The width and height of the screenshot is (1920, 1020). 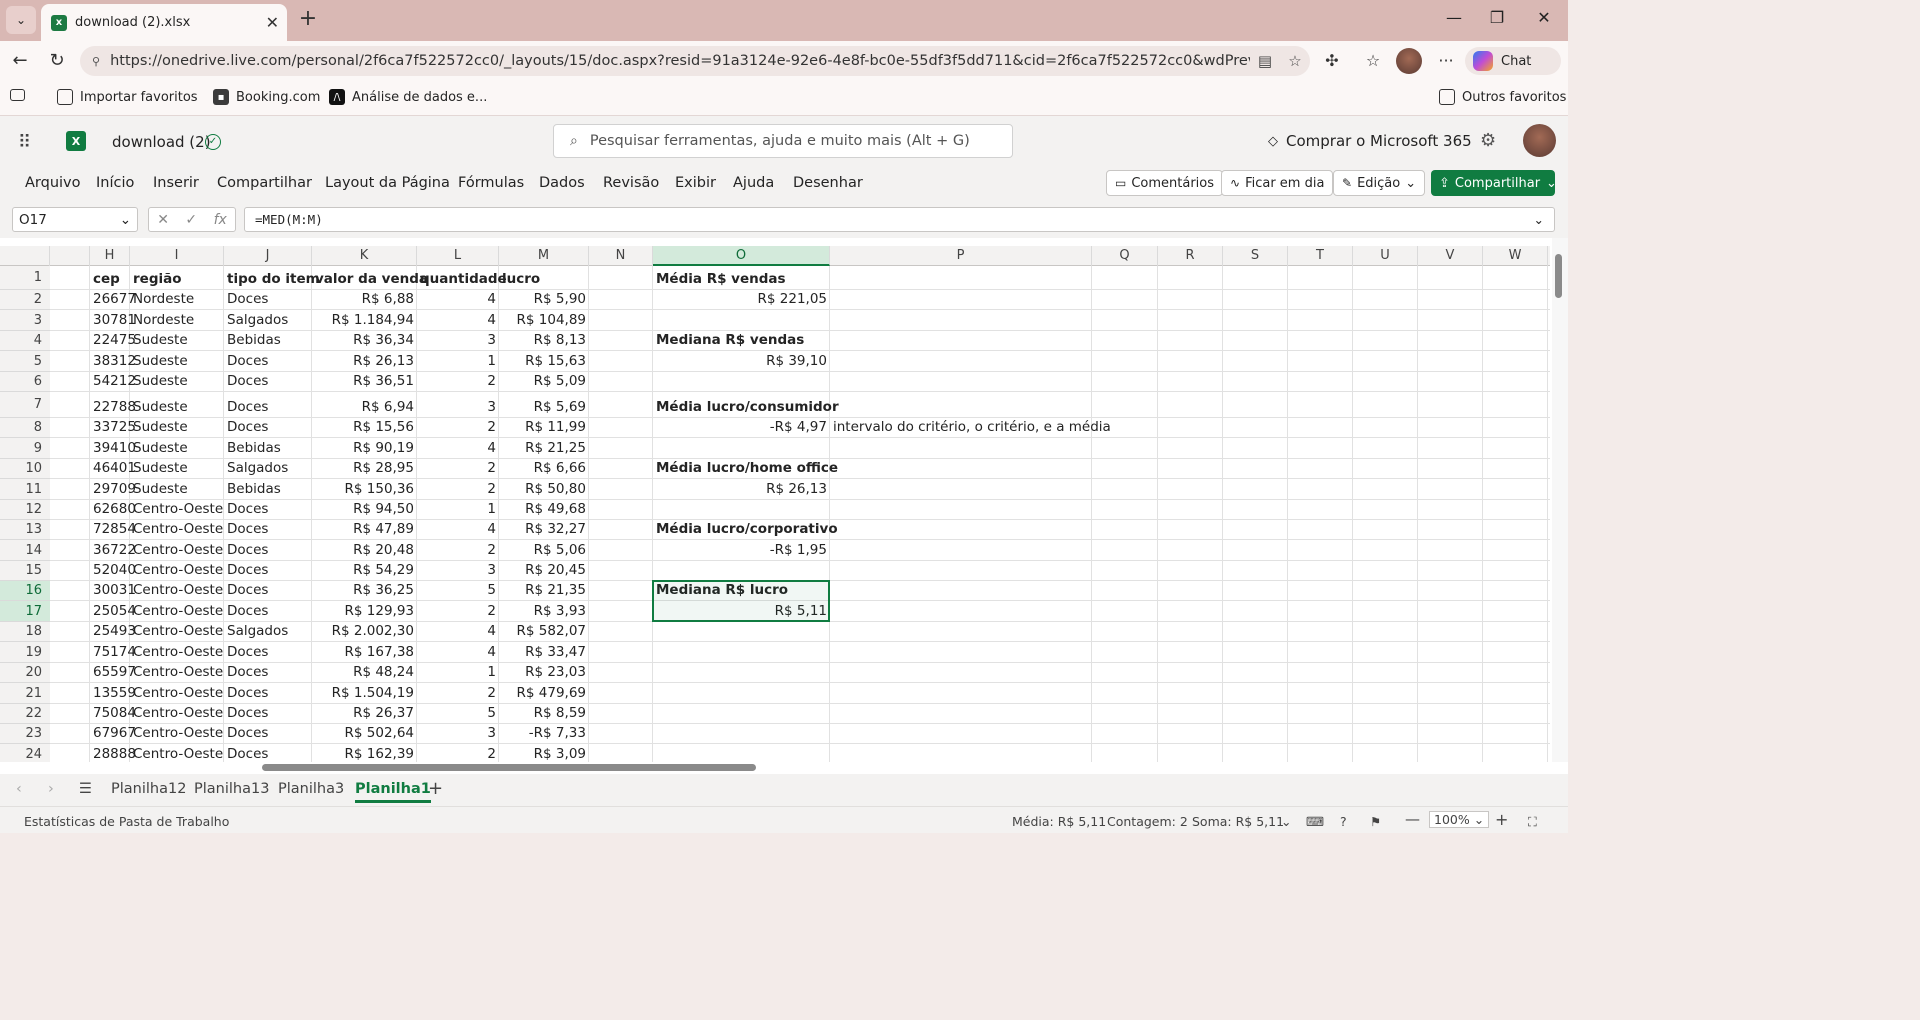 What do you see at coordinates (25, 320) in the screenshot?
I see `row-header-3: 3` at bounding box center [25, 320].